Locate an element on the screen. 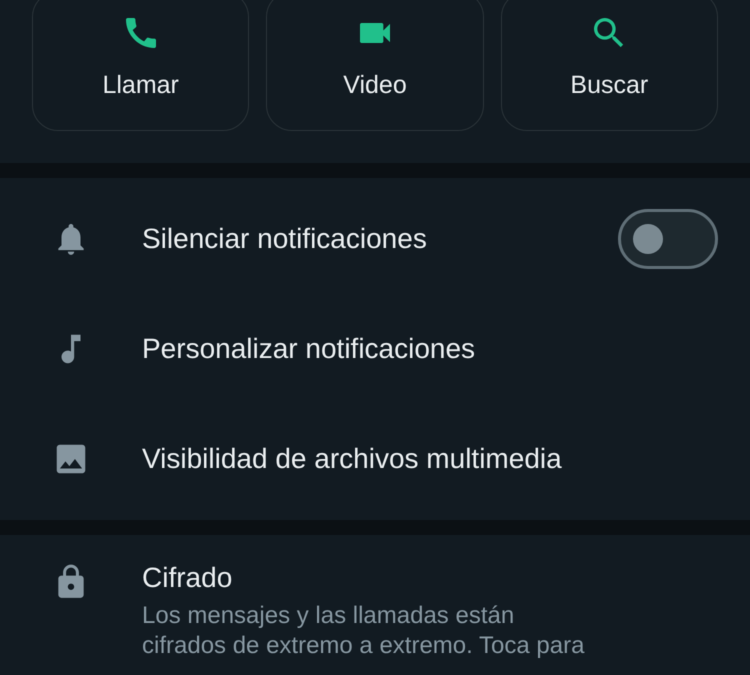 This screenshot has width=750, height=675. action-button: Llamar is located at coordinates (141, 65).